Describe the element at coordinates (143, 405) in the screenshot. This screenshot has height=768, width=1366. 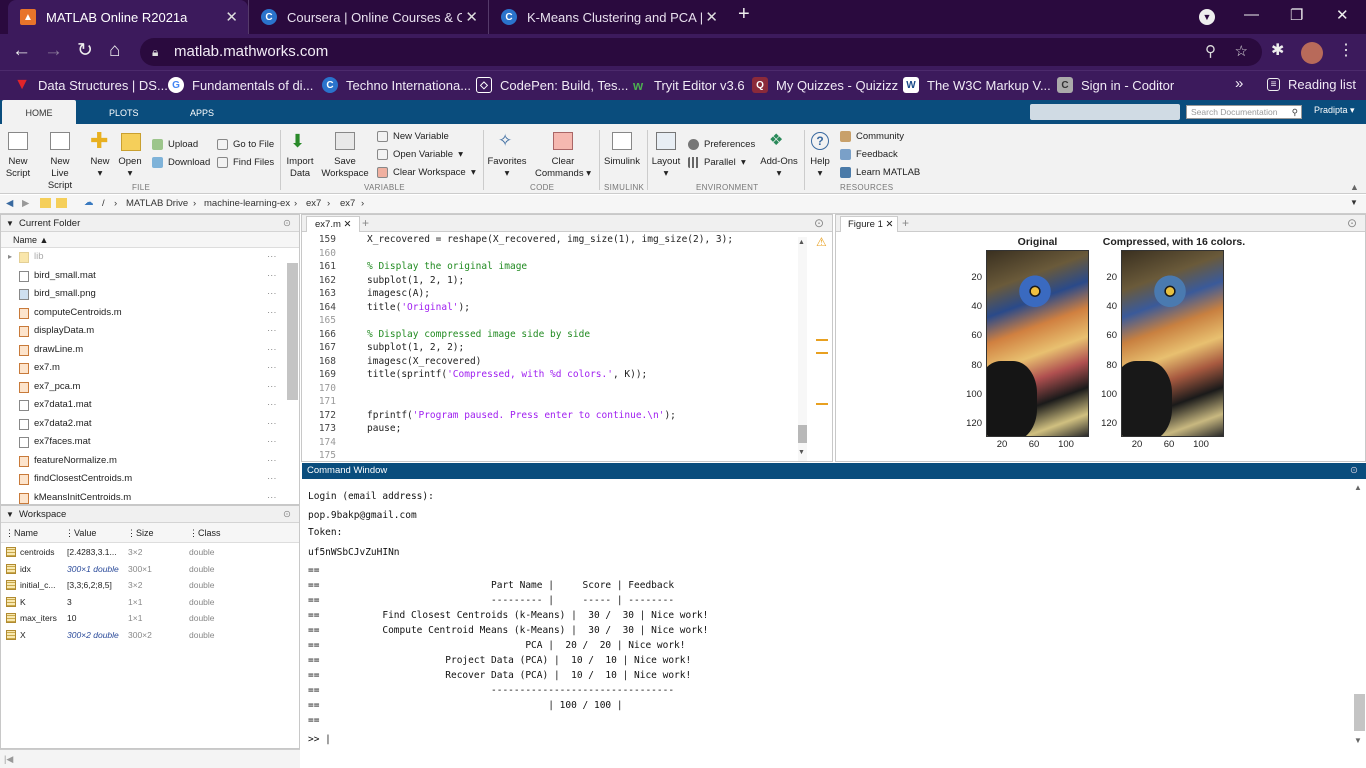
I see `file-item: ex7data1.mat ···` at that location.